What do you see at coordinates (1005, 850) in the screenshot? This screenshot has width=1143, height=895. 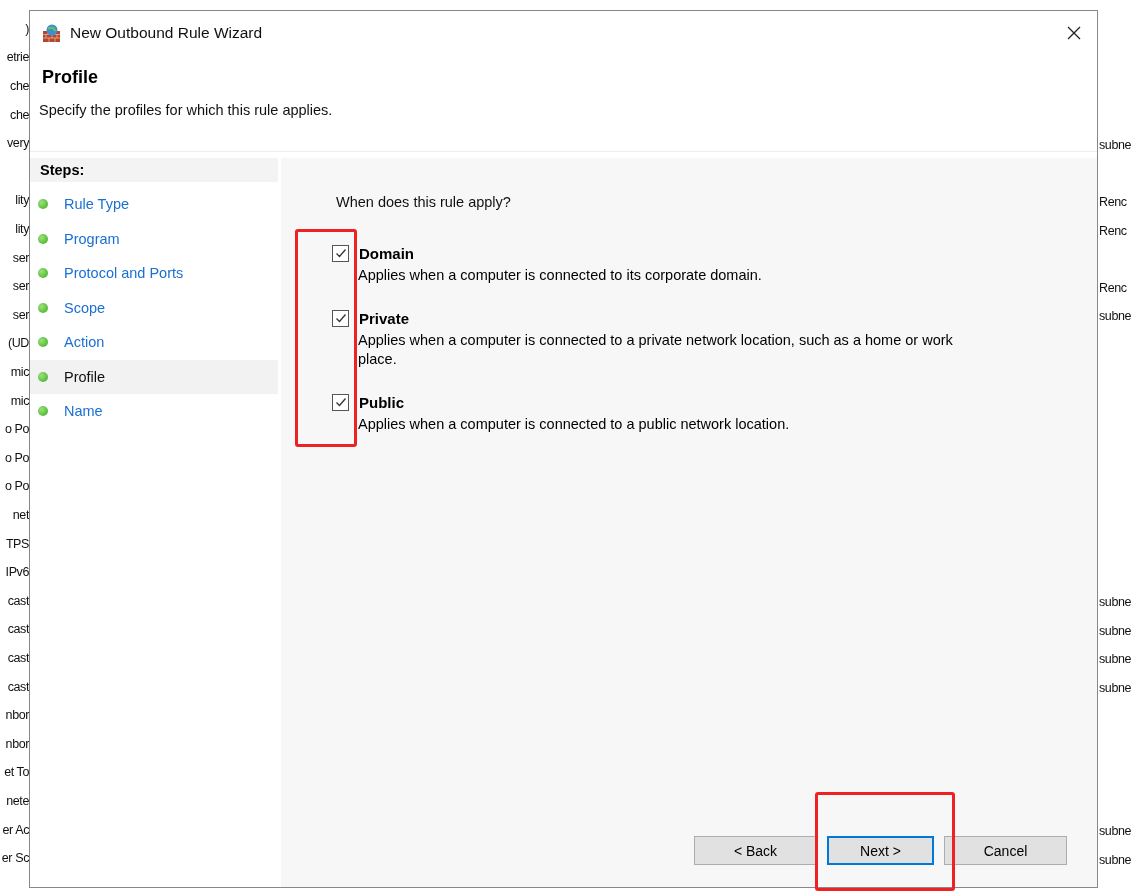 I see `wizard-button: Cancel` at bounding box center [1005, 850].